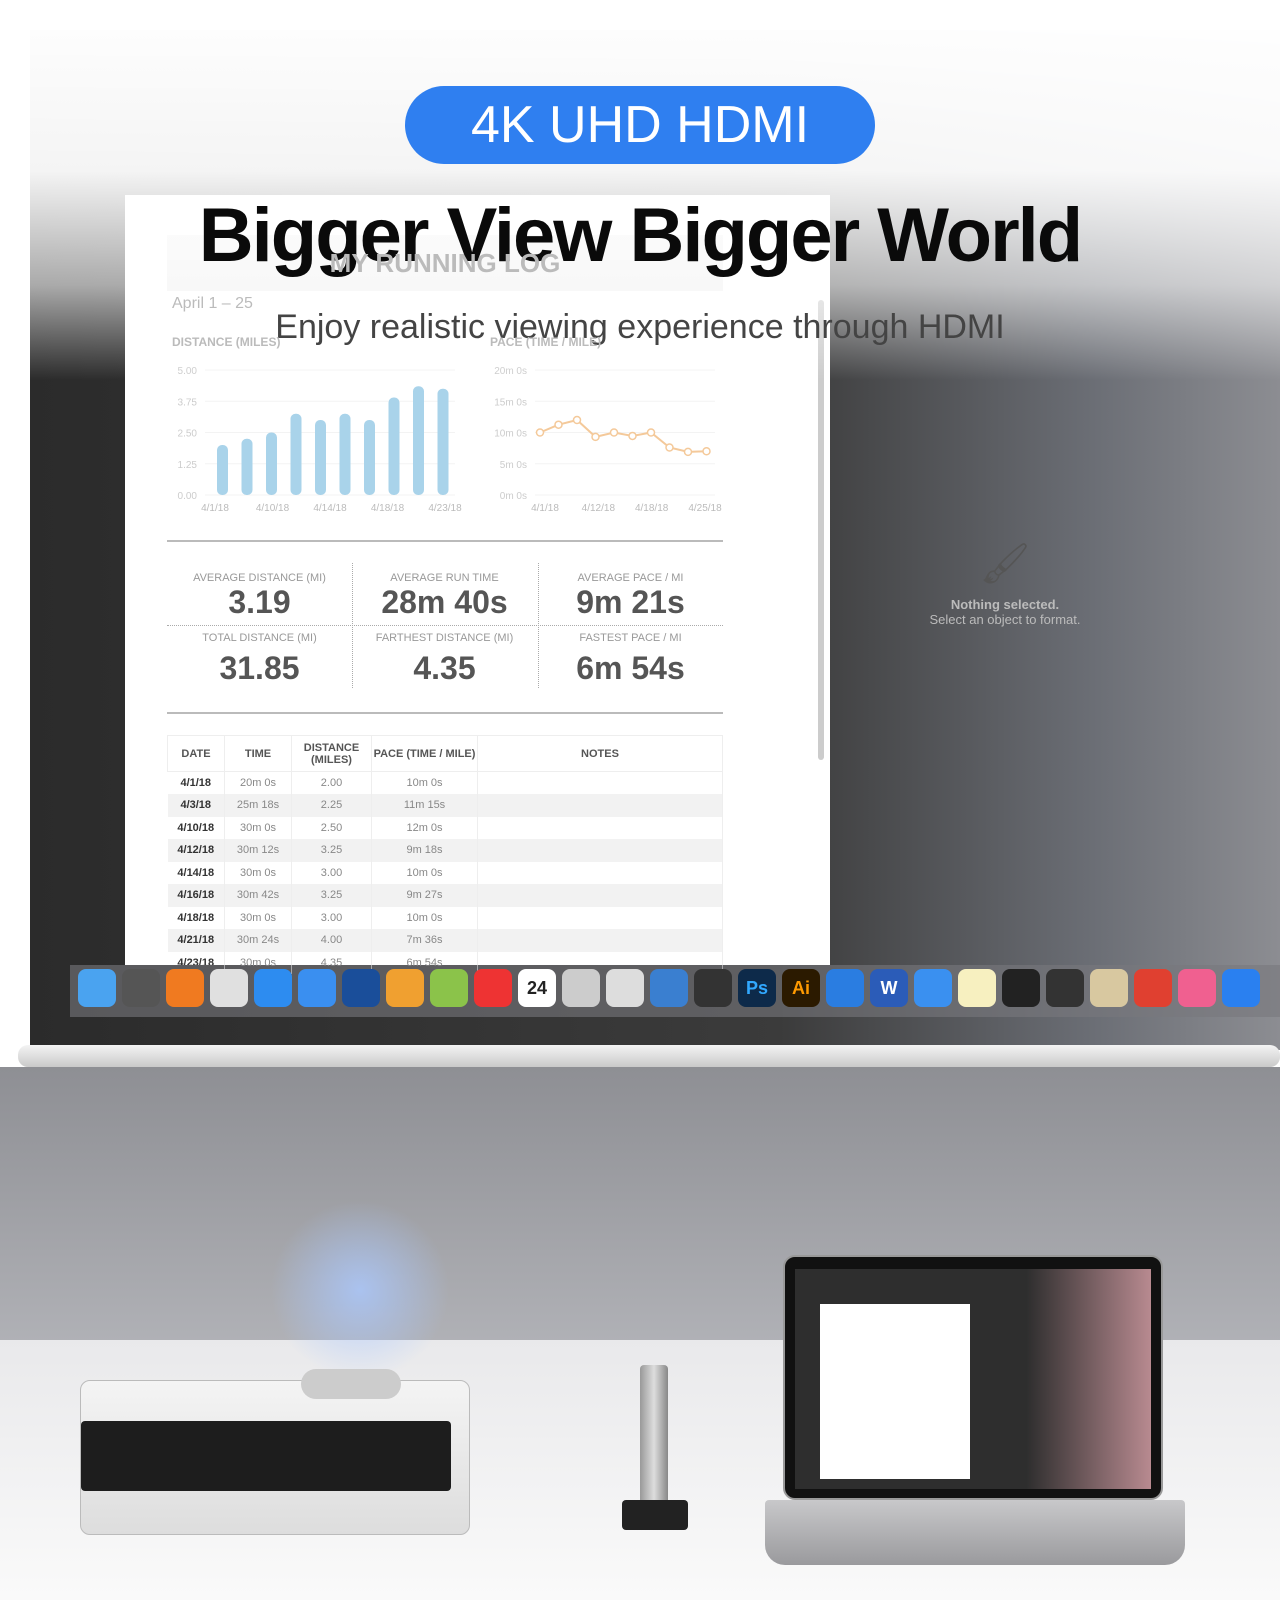 The width and height of the screenshot is (1280, 1600). What do you see at coordinates (513, 496) in the screenshot?
I see `y-tick-label: 0m 0s` at bounding box center [513, 496].